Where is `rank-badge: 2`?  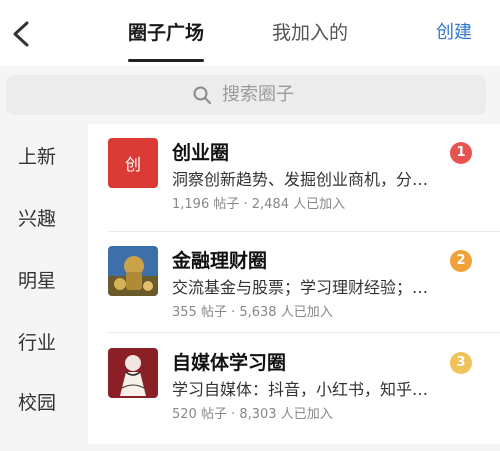
rank-badge: 2 is located at coordinates (461, 261).